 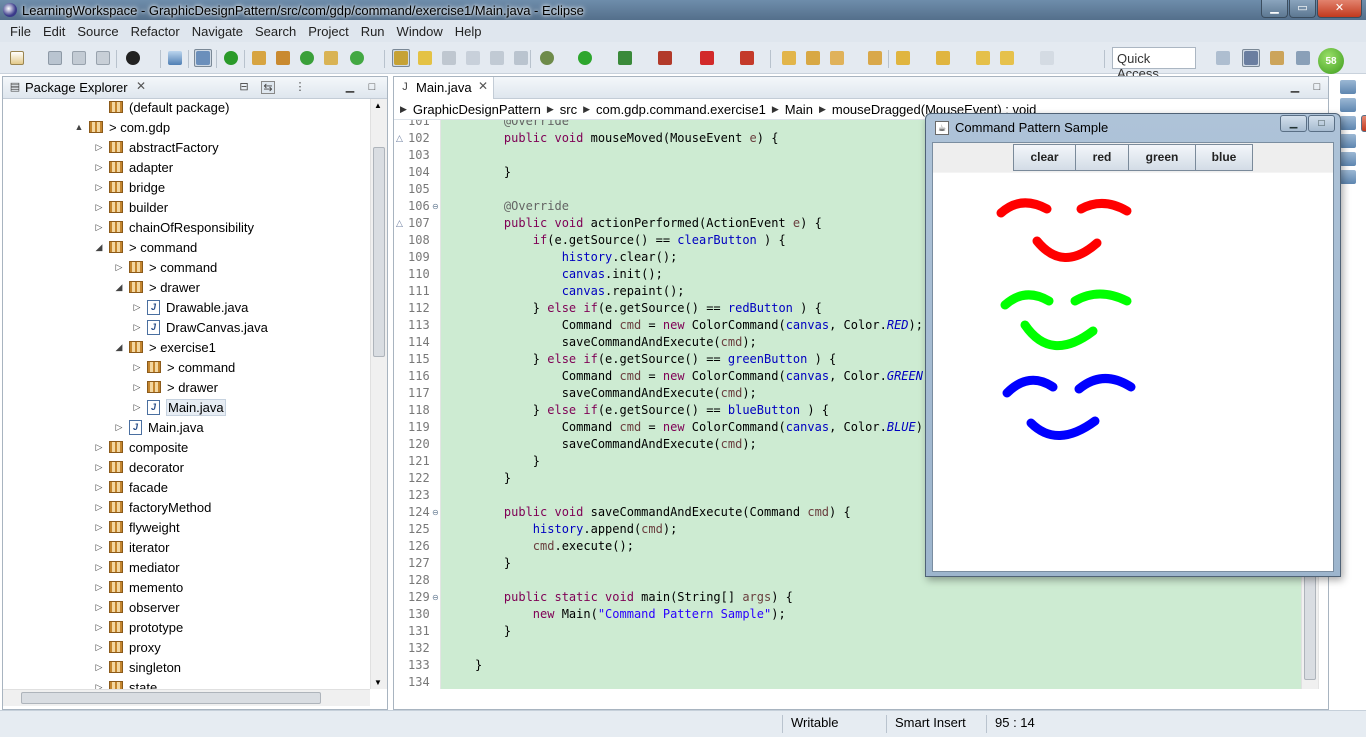 I want to click on tree-item-java-file: ▷ J DrawCanvas.java, so click(x=199, y=327).